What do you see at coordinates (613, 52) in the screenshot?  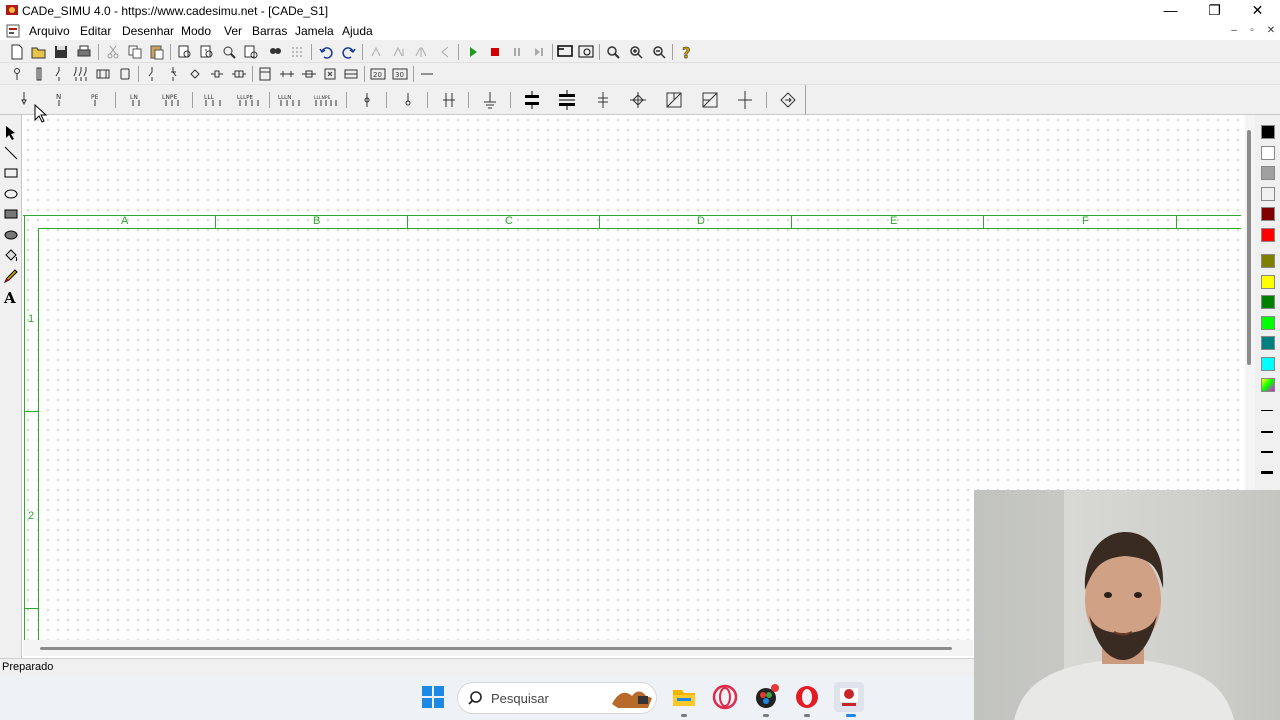 I see `zoom-in-icon` at bounding box center [613, 52].